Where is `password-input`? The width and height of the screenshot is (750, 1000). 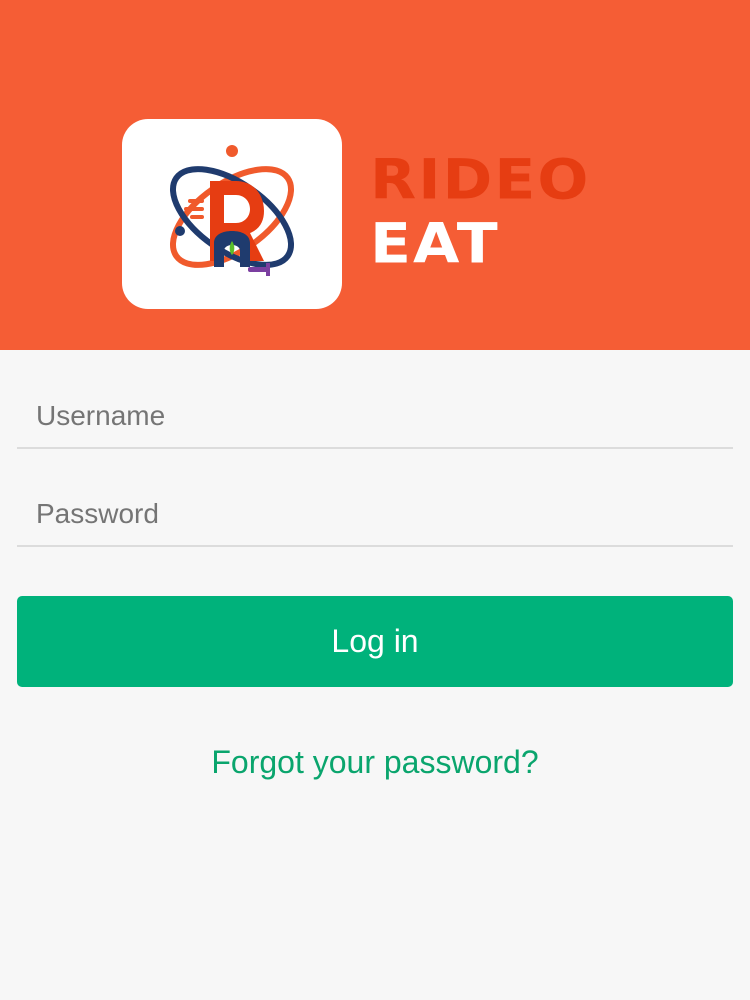
password-input is located at coordinates (376, 514).